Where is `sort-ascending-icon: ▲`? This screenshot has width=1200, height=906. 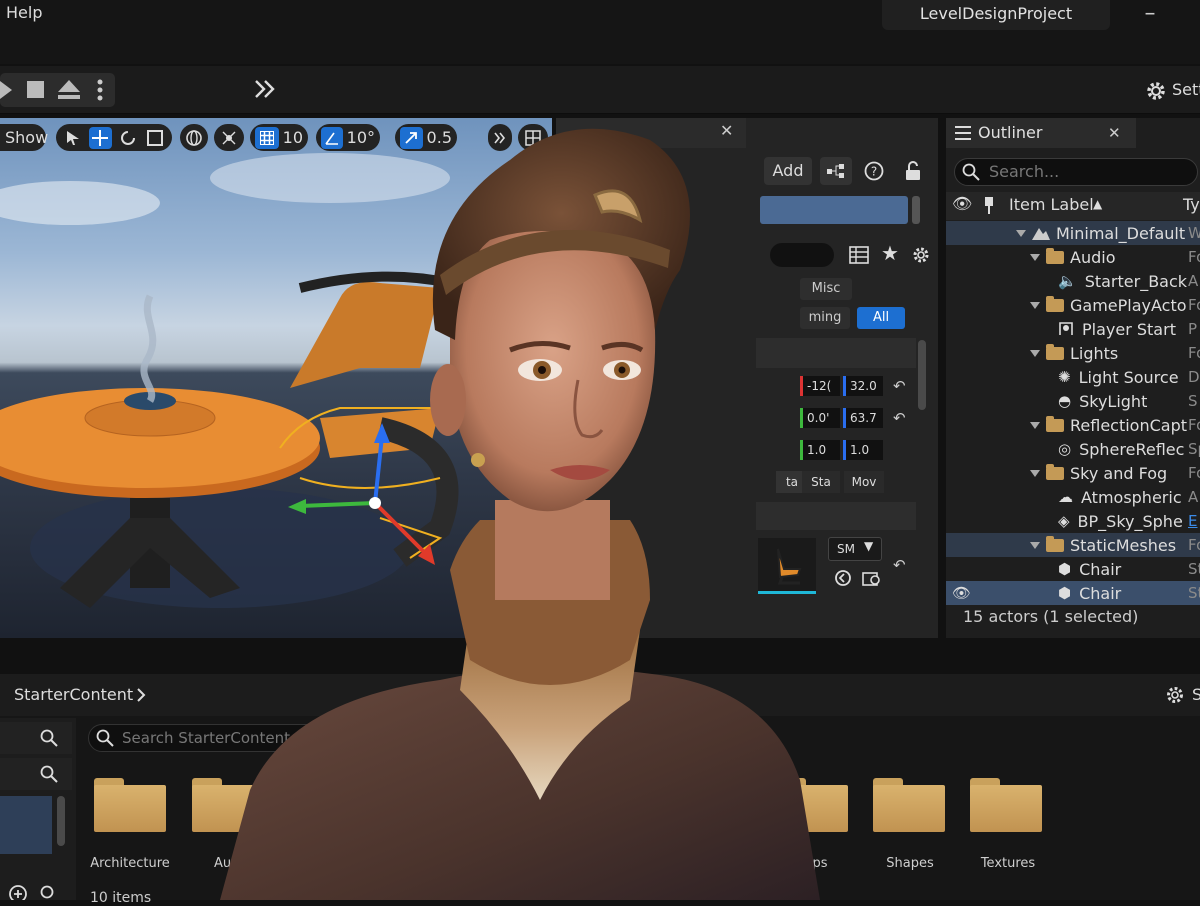
sort-ascending-icon: ▲ is located at coordinates (1097, 204).